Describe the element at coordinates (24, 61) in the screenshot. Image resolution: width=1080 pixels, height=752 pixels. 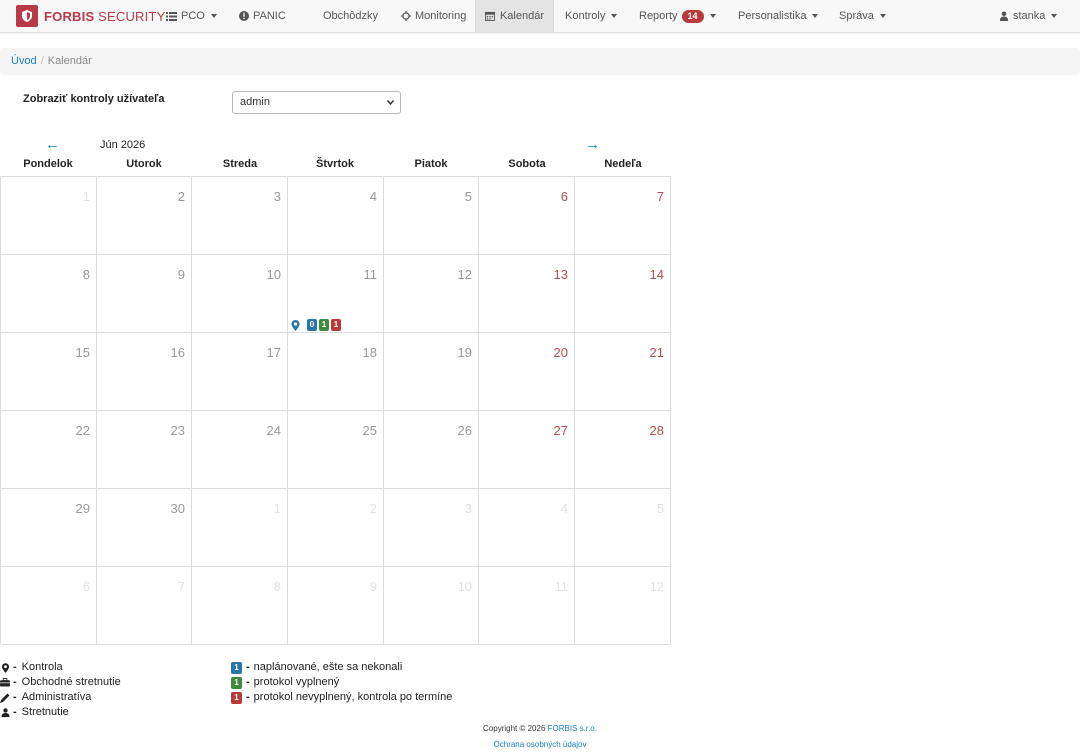
I see `breadcrumb-home-link: Úvod` at that location.